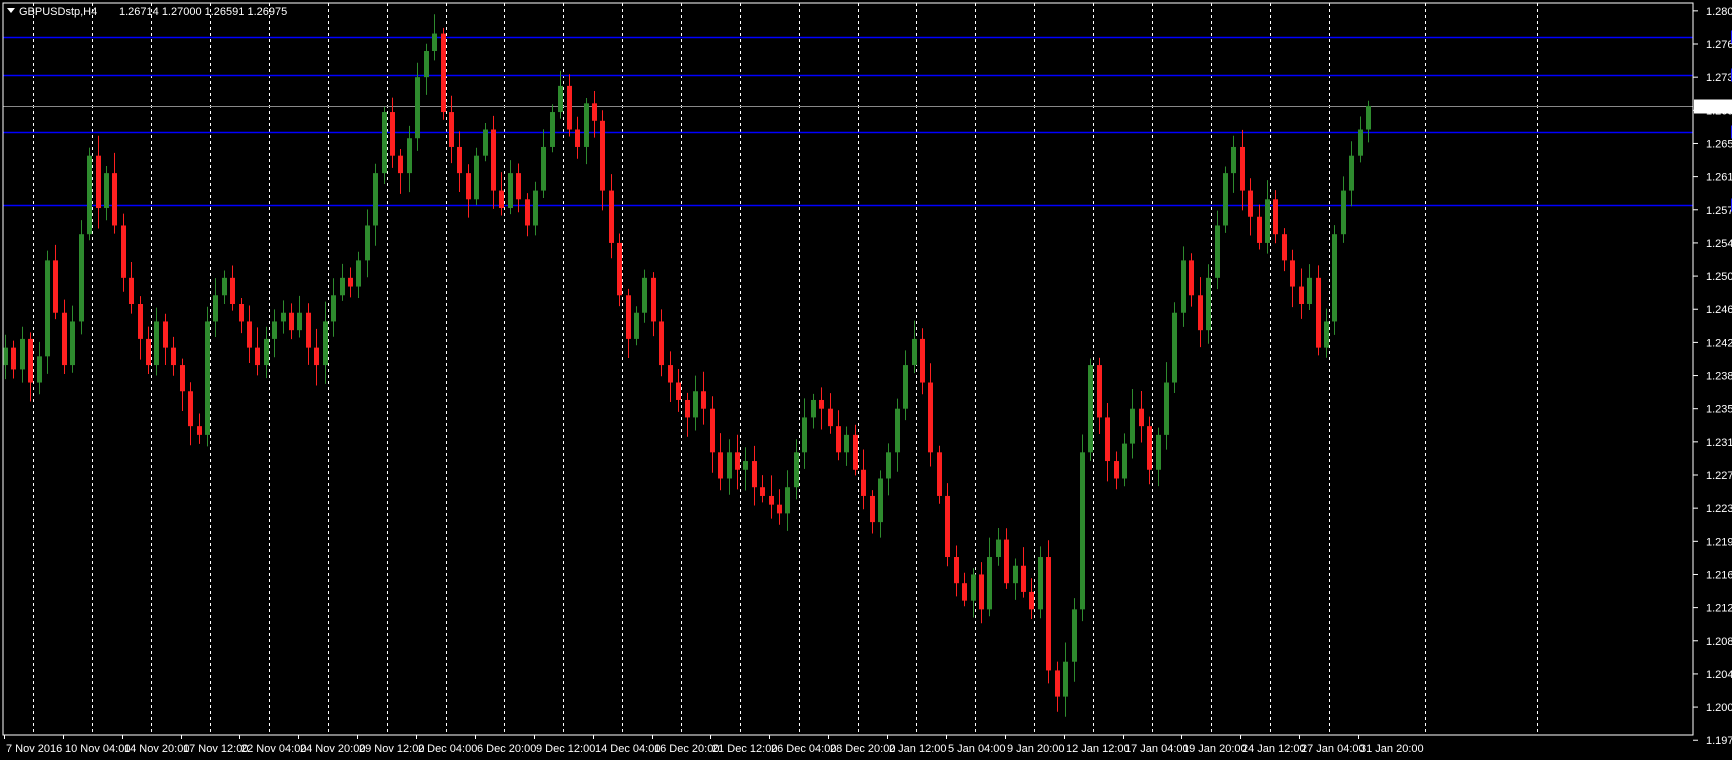 This screenshot has height=760, width=1732. Describe the element at coordinates (744, 749) in the screenshot. I see `x-tick-label: 21 Dec 12:00` at that location.